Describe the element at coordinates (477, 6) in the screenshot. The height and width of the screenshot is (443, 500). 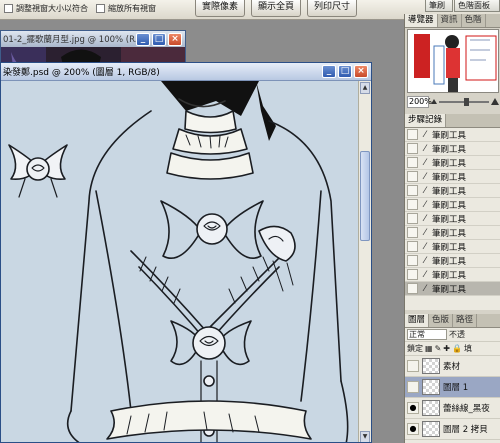
I see `tab-swatches: 色階面板` at that location.